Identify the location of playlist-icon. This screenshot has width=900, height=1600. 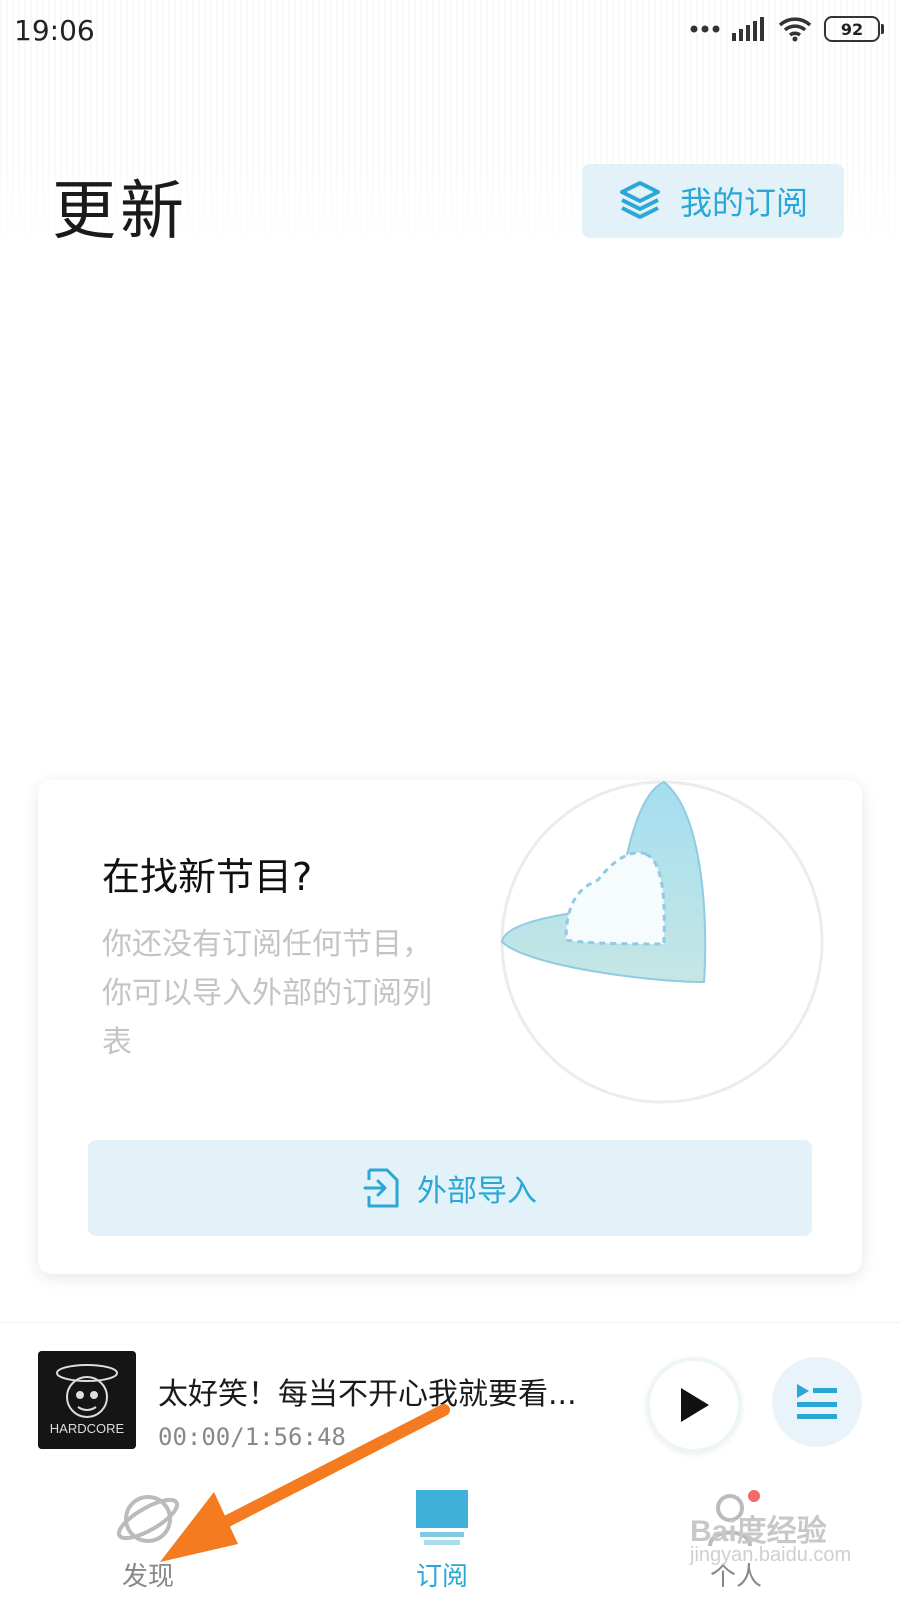
(817, 1401).